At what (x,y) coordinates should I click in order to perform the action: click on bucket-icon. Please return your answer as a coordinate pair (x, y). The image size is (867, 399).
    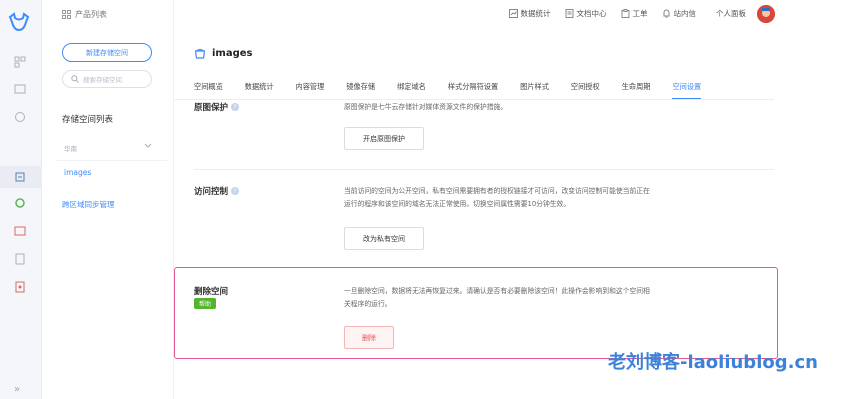
    Looking at the image, I should click on (200, 53).